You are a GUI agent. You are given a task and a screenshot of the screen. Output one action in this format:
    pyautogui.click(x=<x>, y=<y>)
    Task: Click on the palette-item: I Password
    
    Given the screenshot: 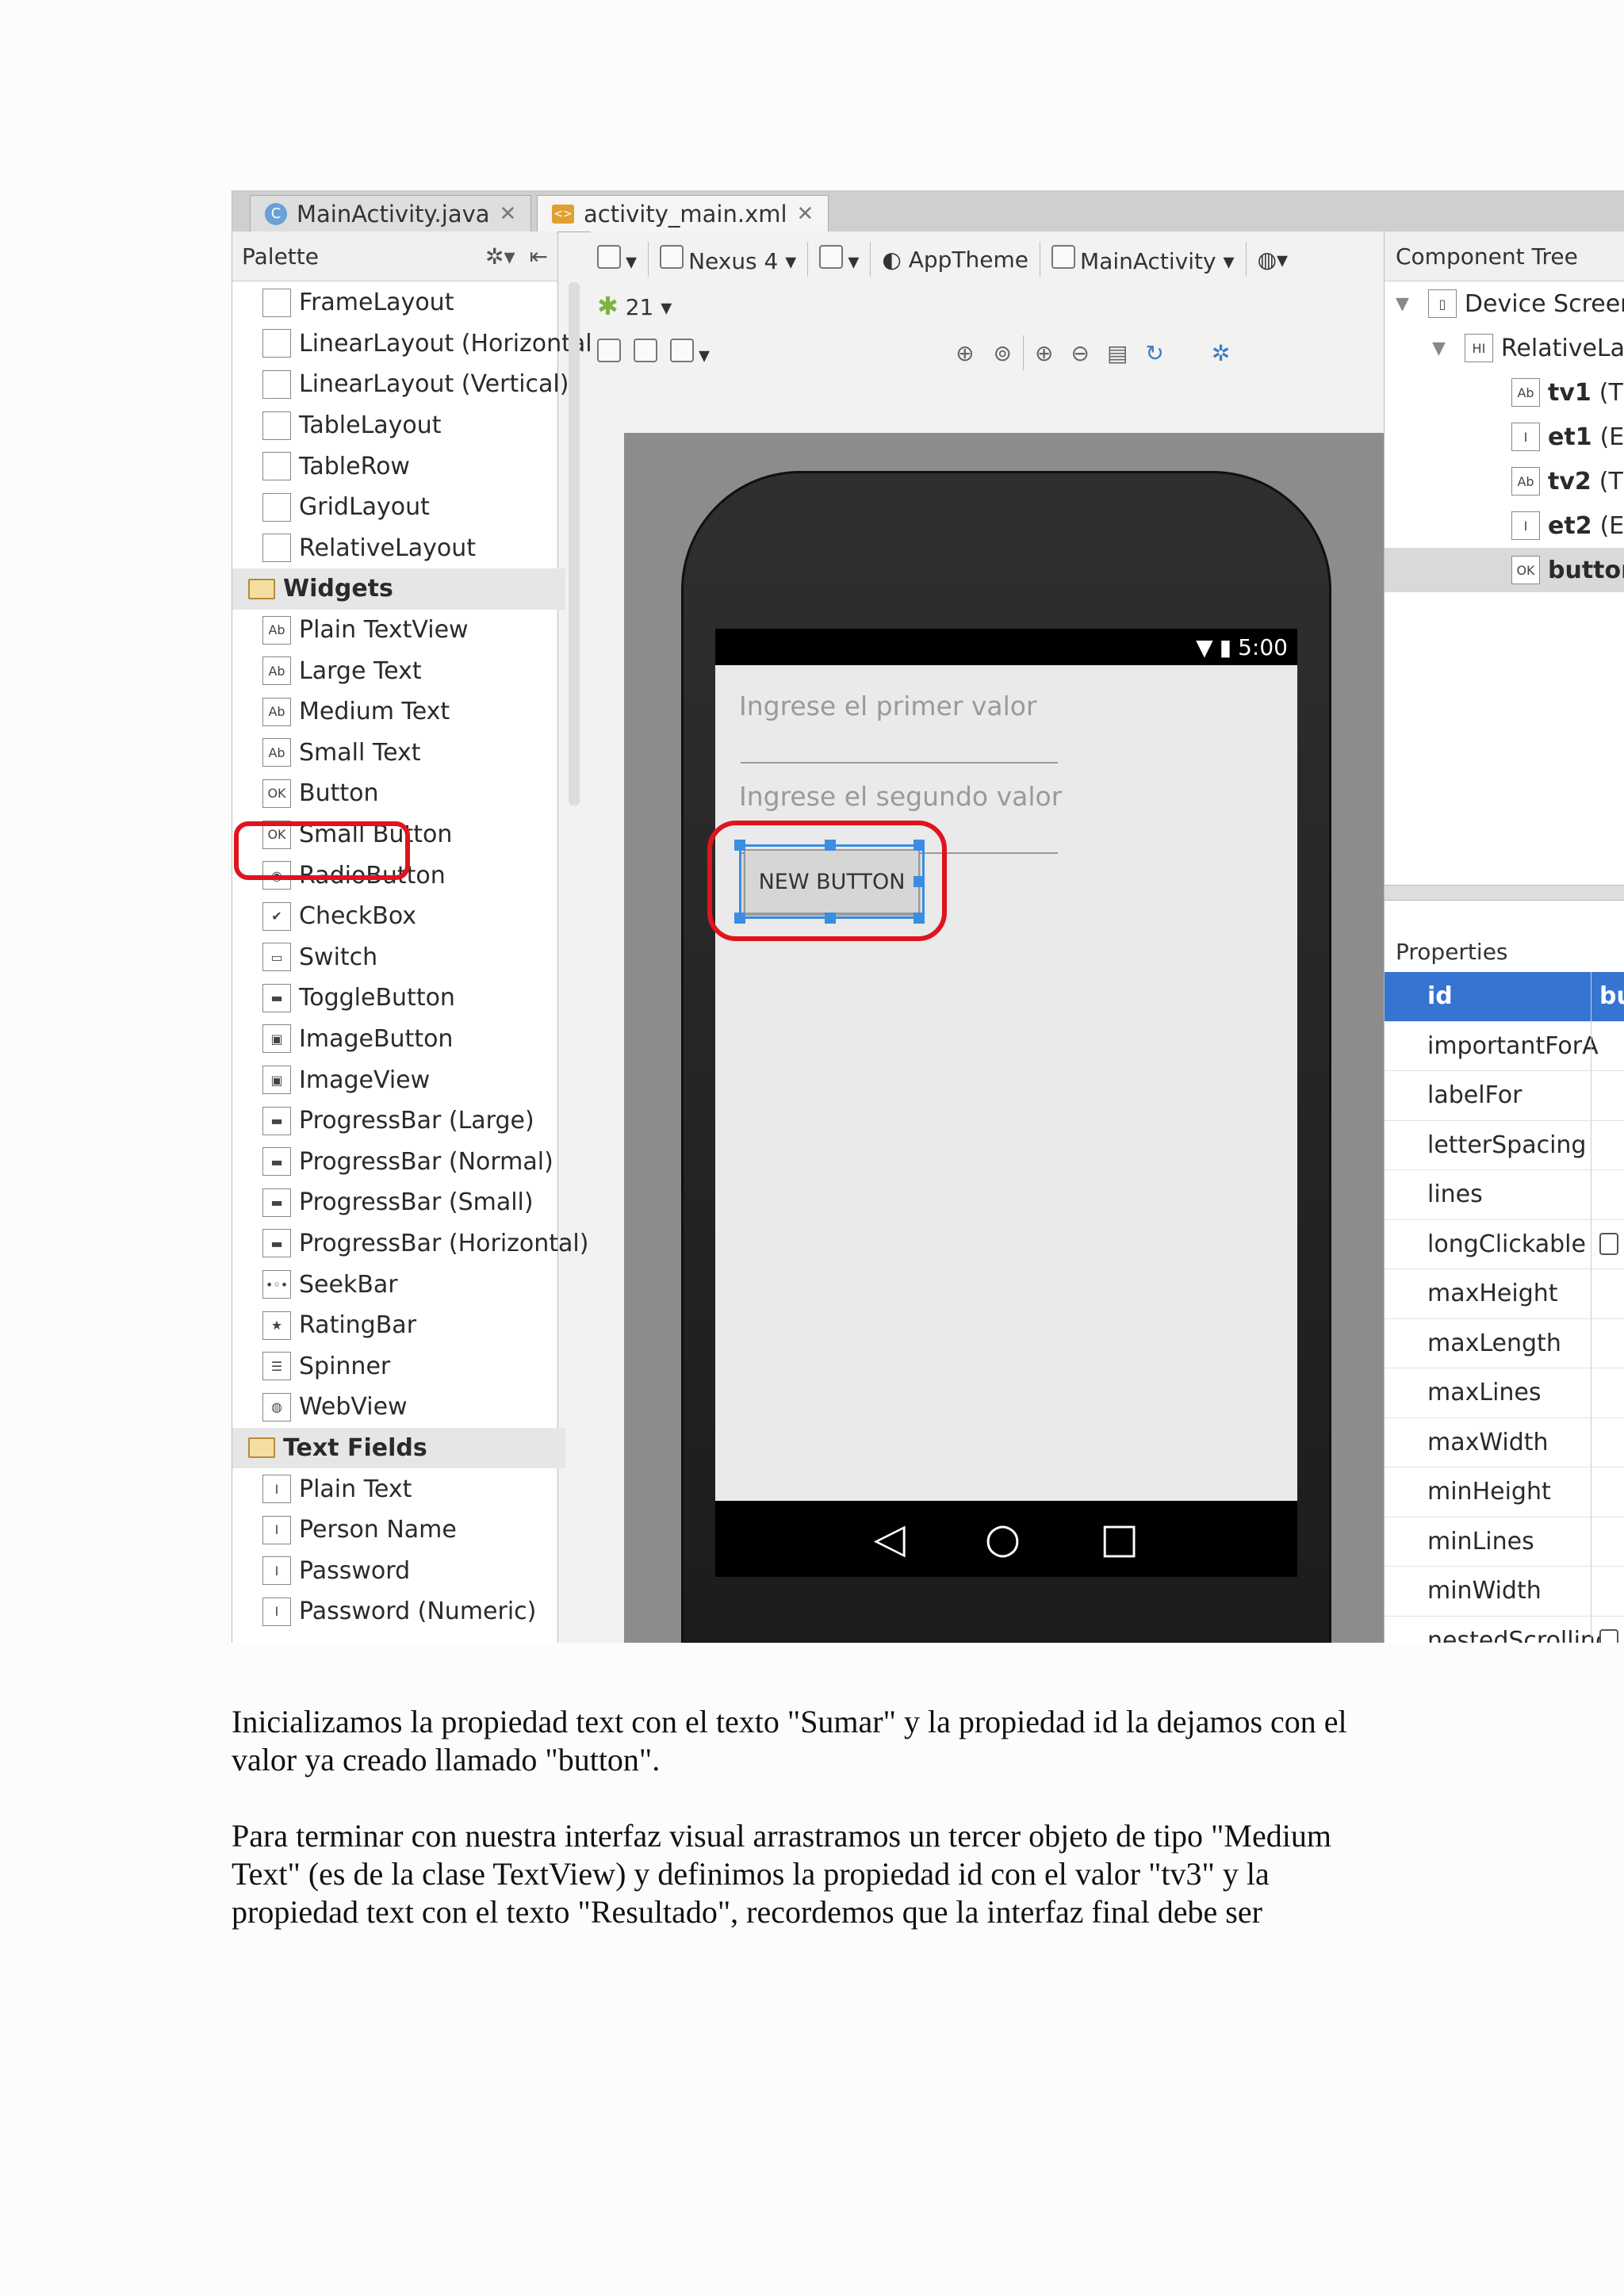 What is the action you would take?
    pyautogui.click(x=398, y=1571)
    